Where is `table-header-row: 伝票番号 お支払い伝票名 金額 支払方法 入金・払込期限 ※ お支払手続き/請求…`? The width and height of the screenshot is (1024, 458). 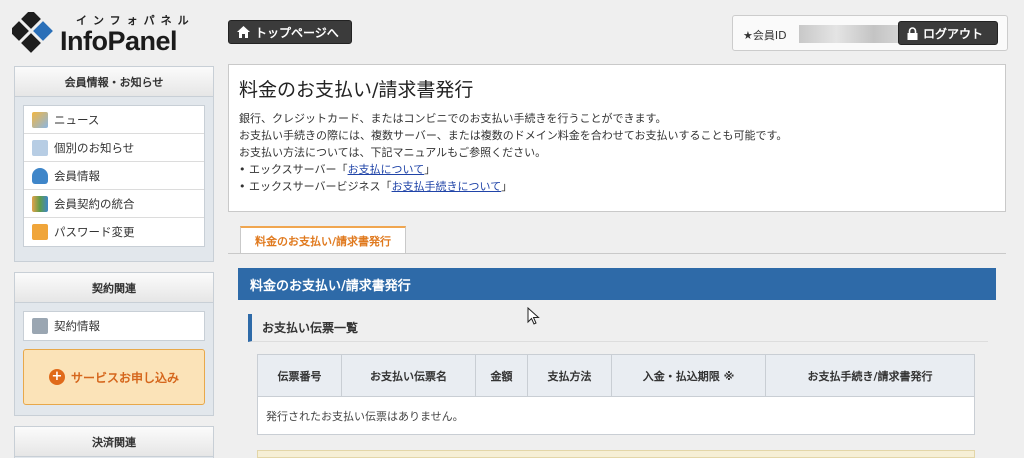 table-header-row: 伝票番号 お支払い伝票名 金額 支払方法 入金・払込期限 ※ お支払手続き/請求… is located at coordinates (616, 375).